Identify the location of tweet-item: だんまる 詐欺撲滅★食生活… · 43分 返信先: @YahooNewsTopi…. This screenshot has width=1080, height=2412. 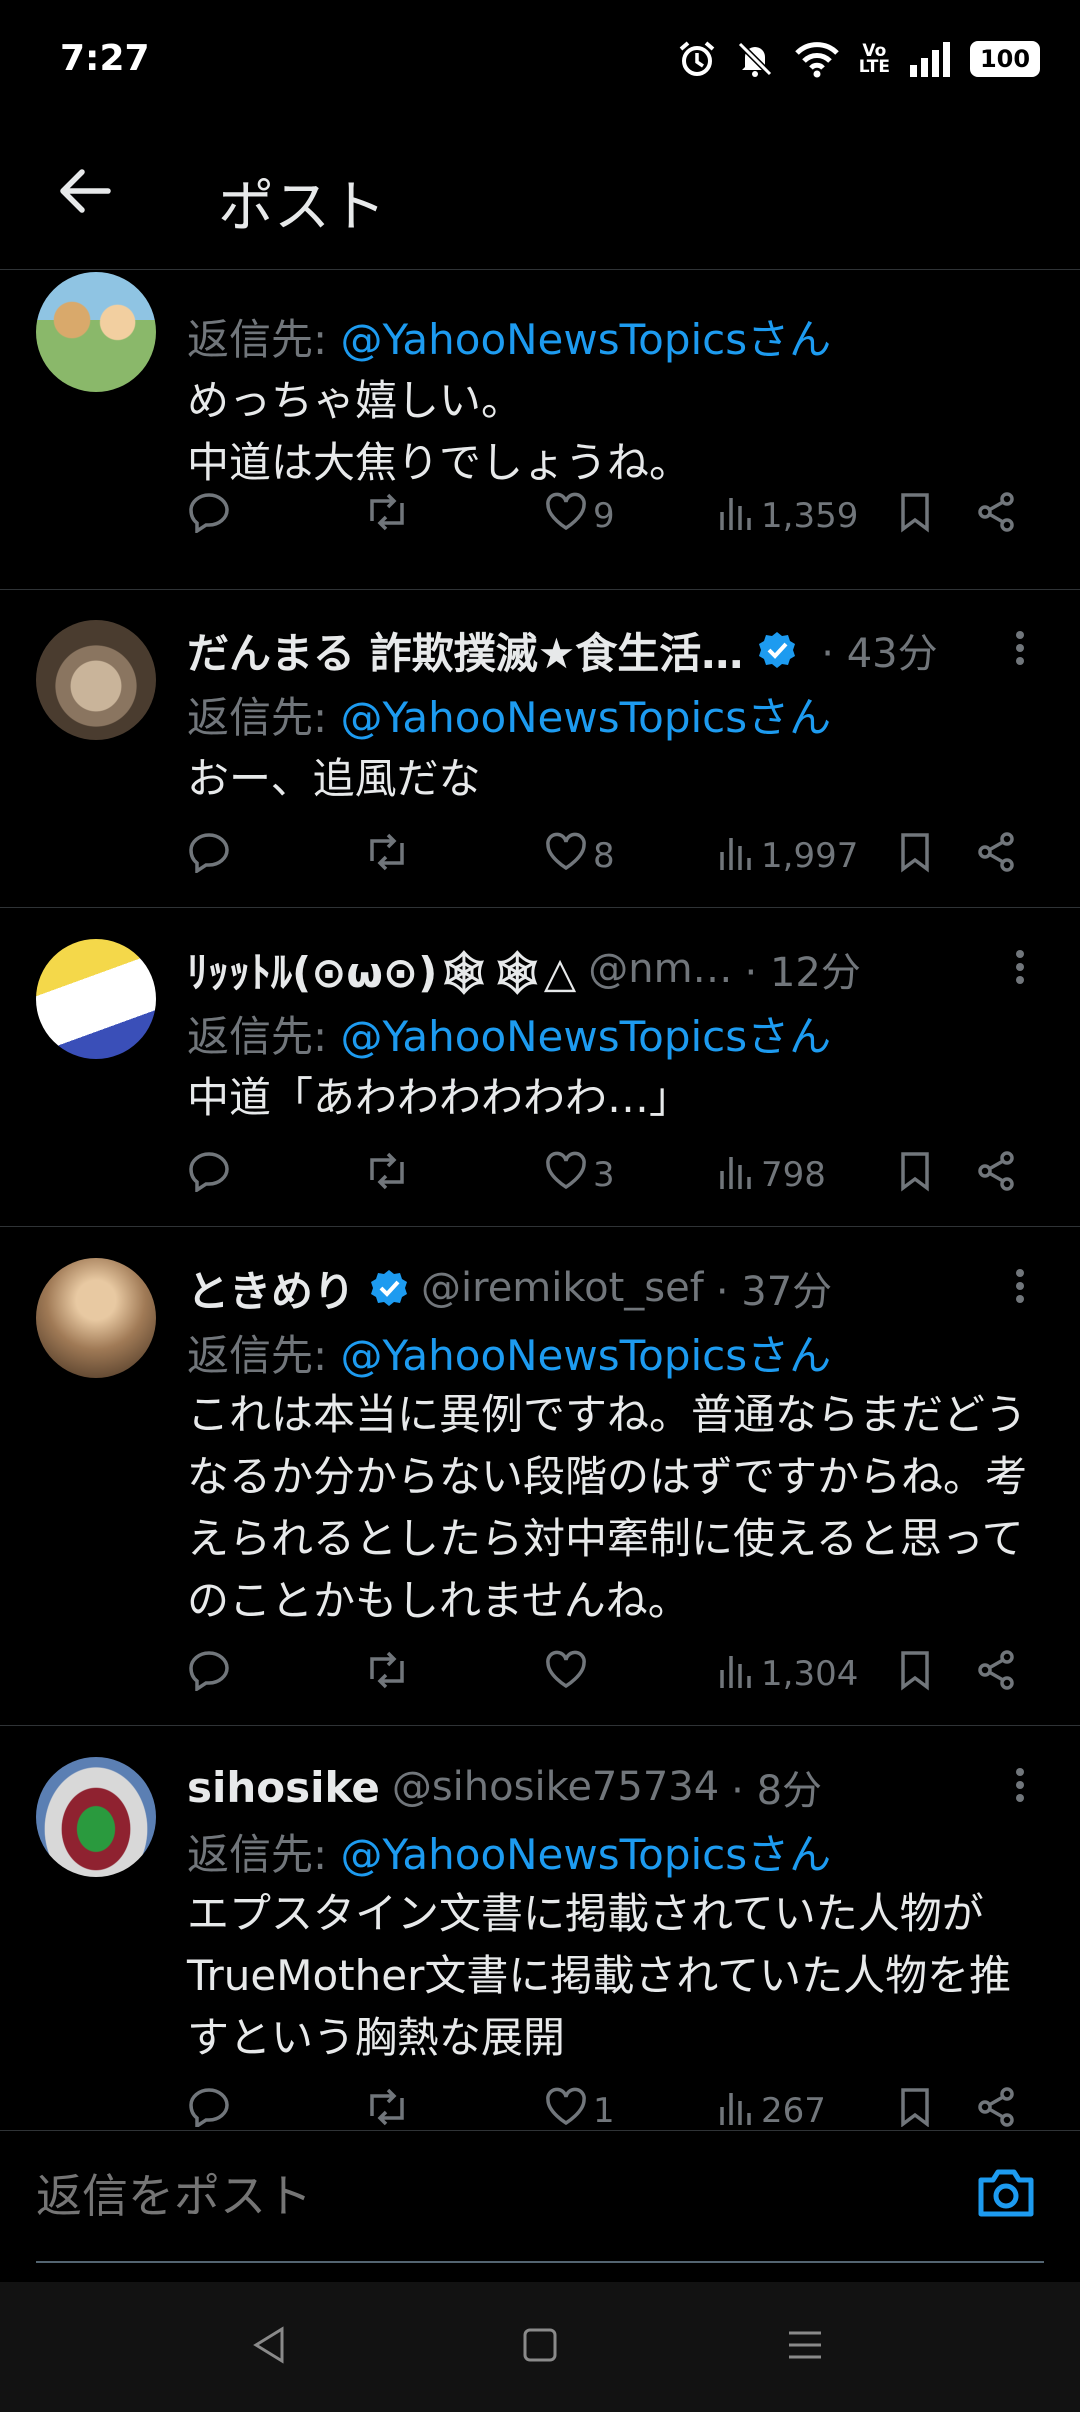
(540, 749).